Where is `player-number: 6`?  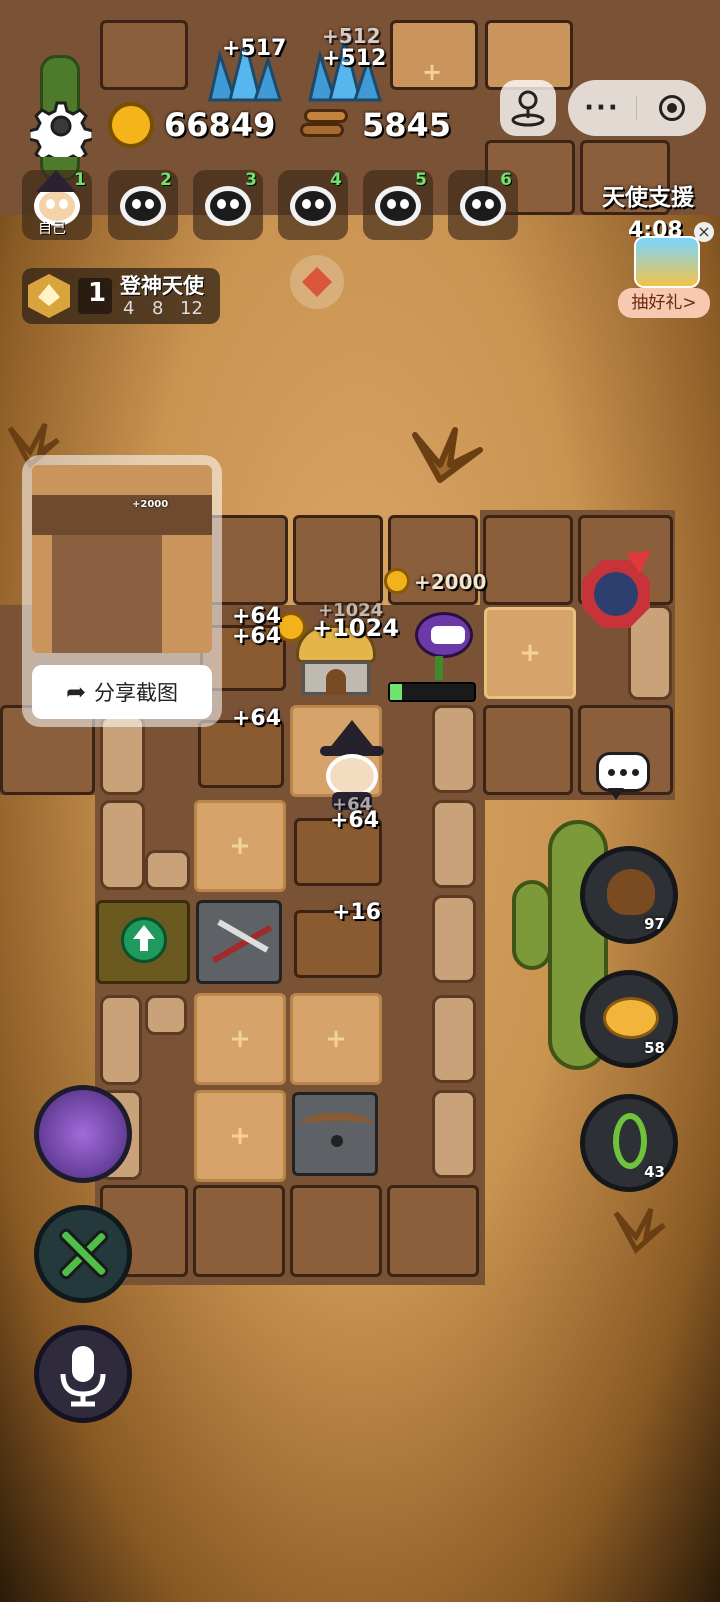 player-number: 6 is located at coordinates (506, 180).